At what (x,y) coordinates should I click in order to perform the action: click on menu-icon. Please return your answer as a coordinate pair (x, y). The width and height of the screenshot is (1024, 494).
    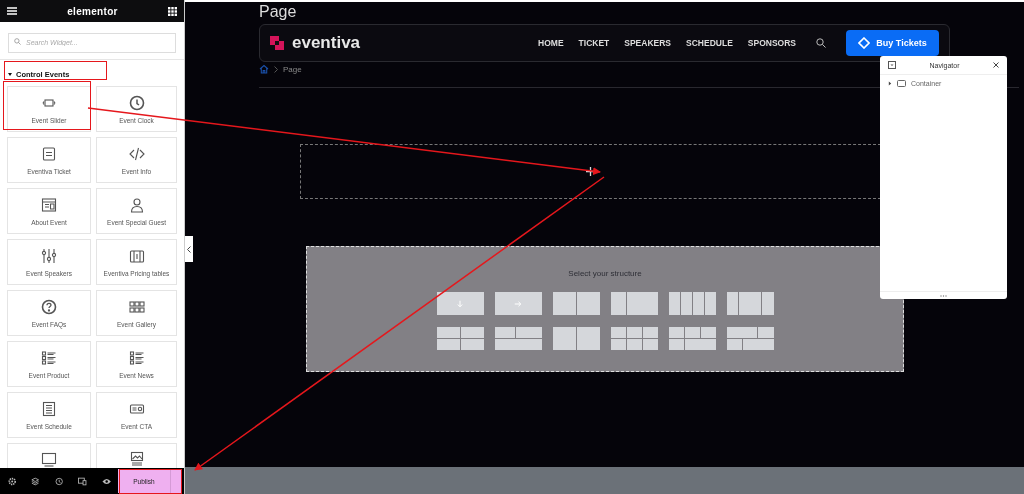
    Looking at the image, I should click on (12, 11).